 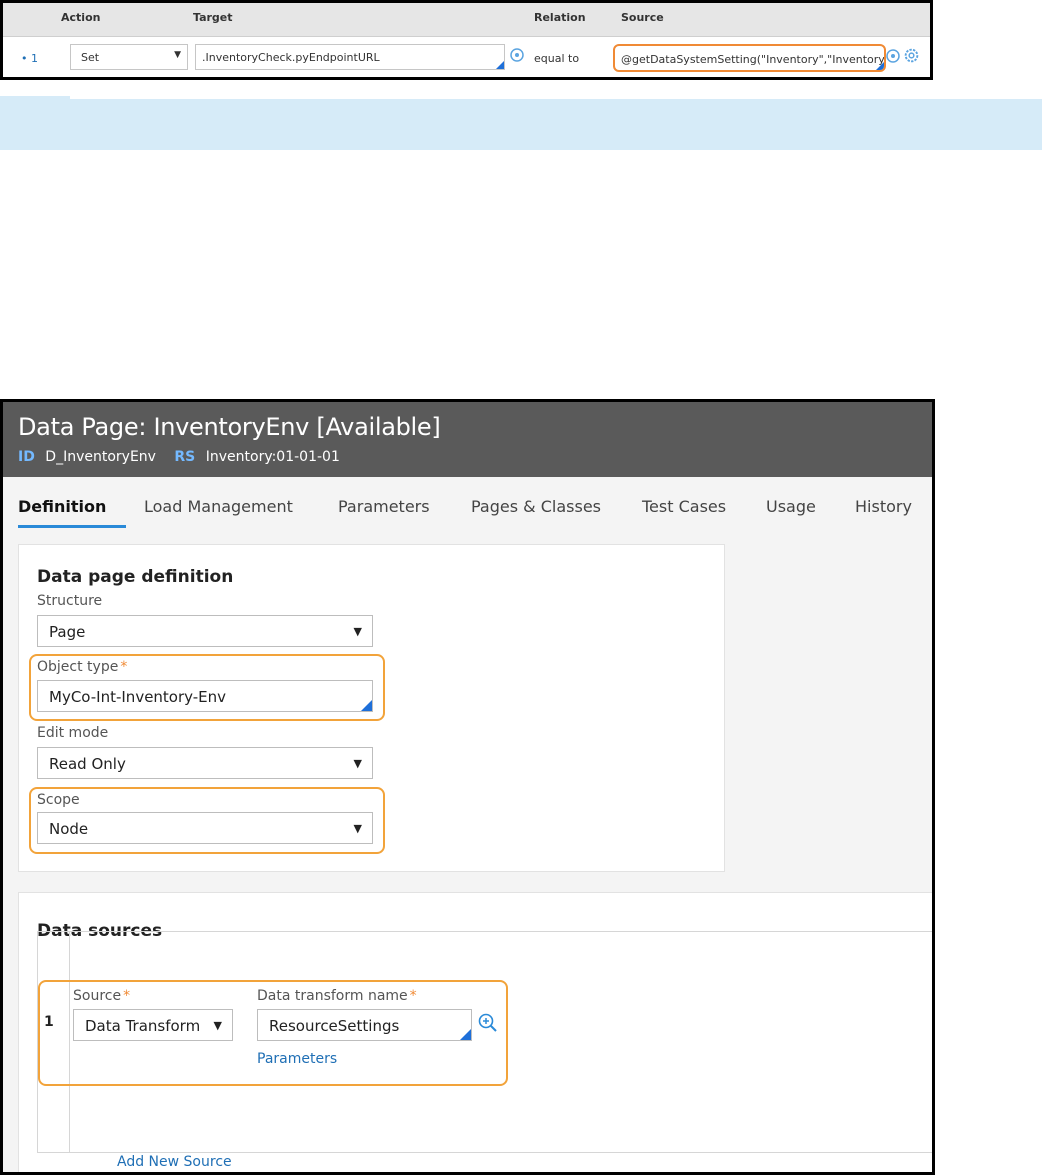 What do you see at coordinates (893, 56) in the screenshot?
I see `source-picker-icon` at bounding box center [893, 56].